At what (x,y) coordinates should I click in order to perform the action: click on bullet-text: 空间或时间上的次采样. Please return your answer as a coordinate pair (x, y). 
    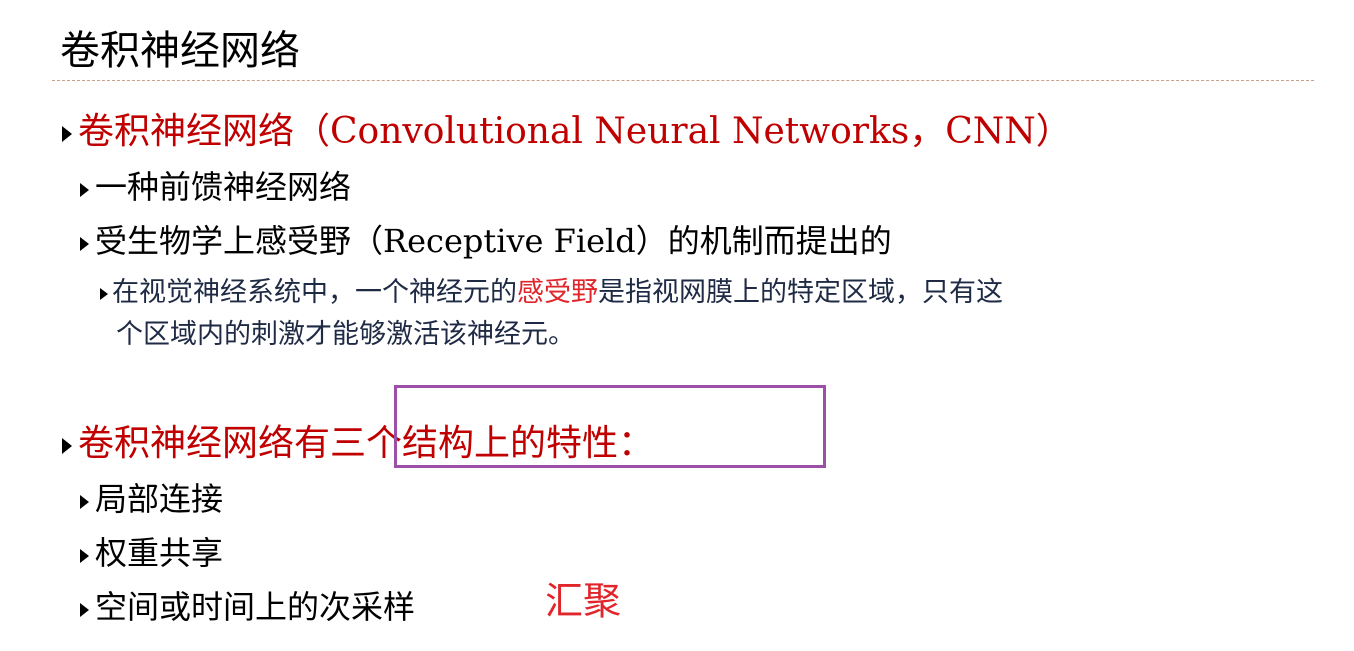
    Looking at the image, I should click on (255, 607).